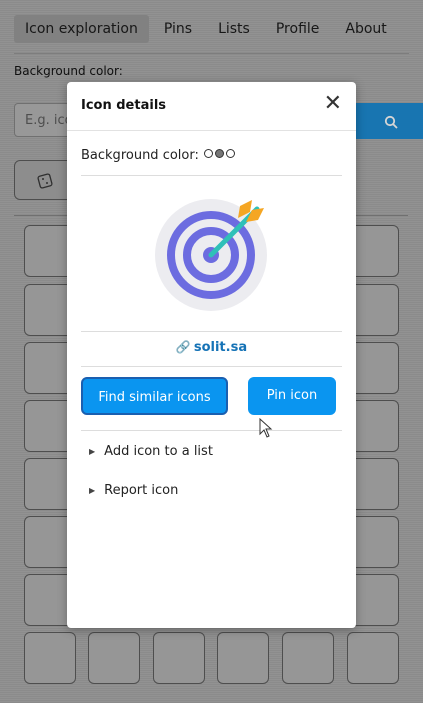  Describe the element at coordinates (183, 347) in the screenshot. I see `link-icon: 🔗` at that location.